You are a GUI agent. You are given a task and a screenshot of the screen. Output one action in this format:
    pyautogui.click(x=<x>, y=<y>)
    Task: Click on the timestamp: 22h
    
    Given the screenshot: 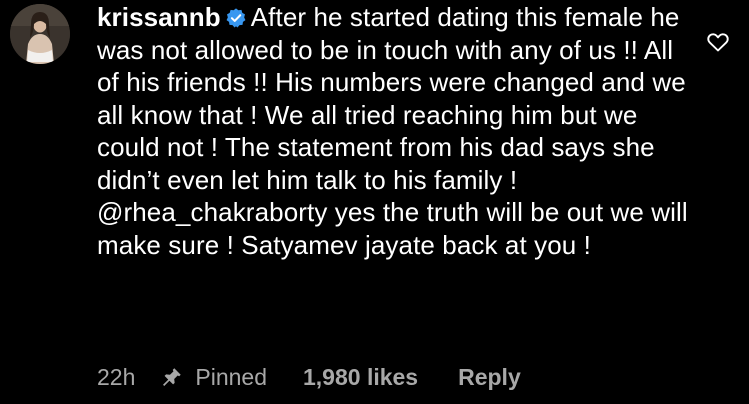 What is the action you would take?
    pyautogui.click(x=116, y=376)
    